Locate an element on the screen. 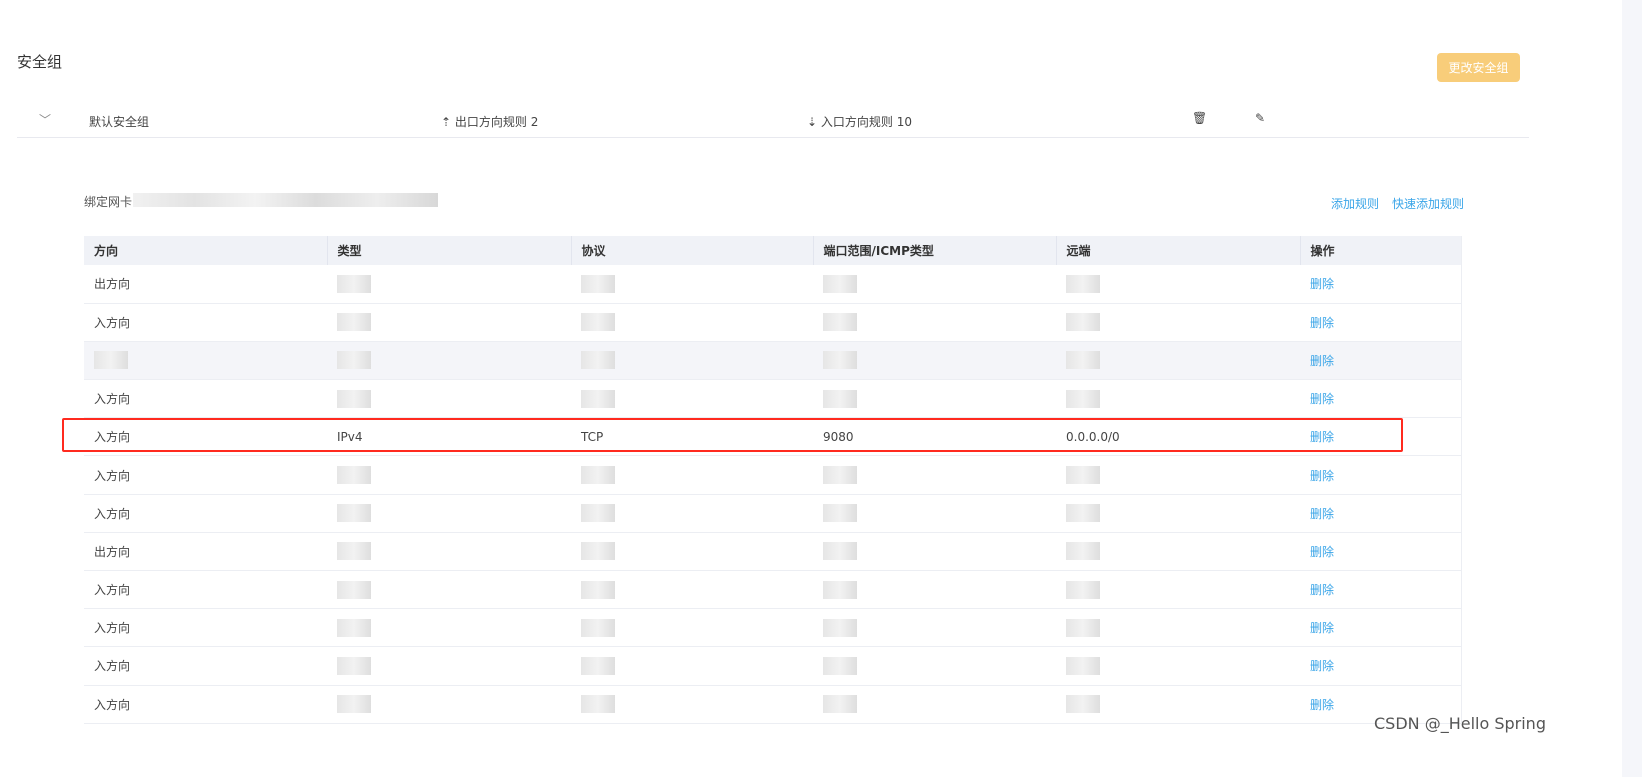  add-rule-link: 添加规则 is located at coordinates (1355, 203).